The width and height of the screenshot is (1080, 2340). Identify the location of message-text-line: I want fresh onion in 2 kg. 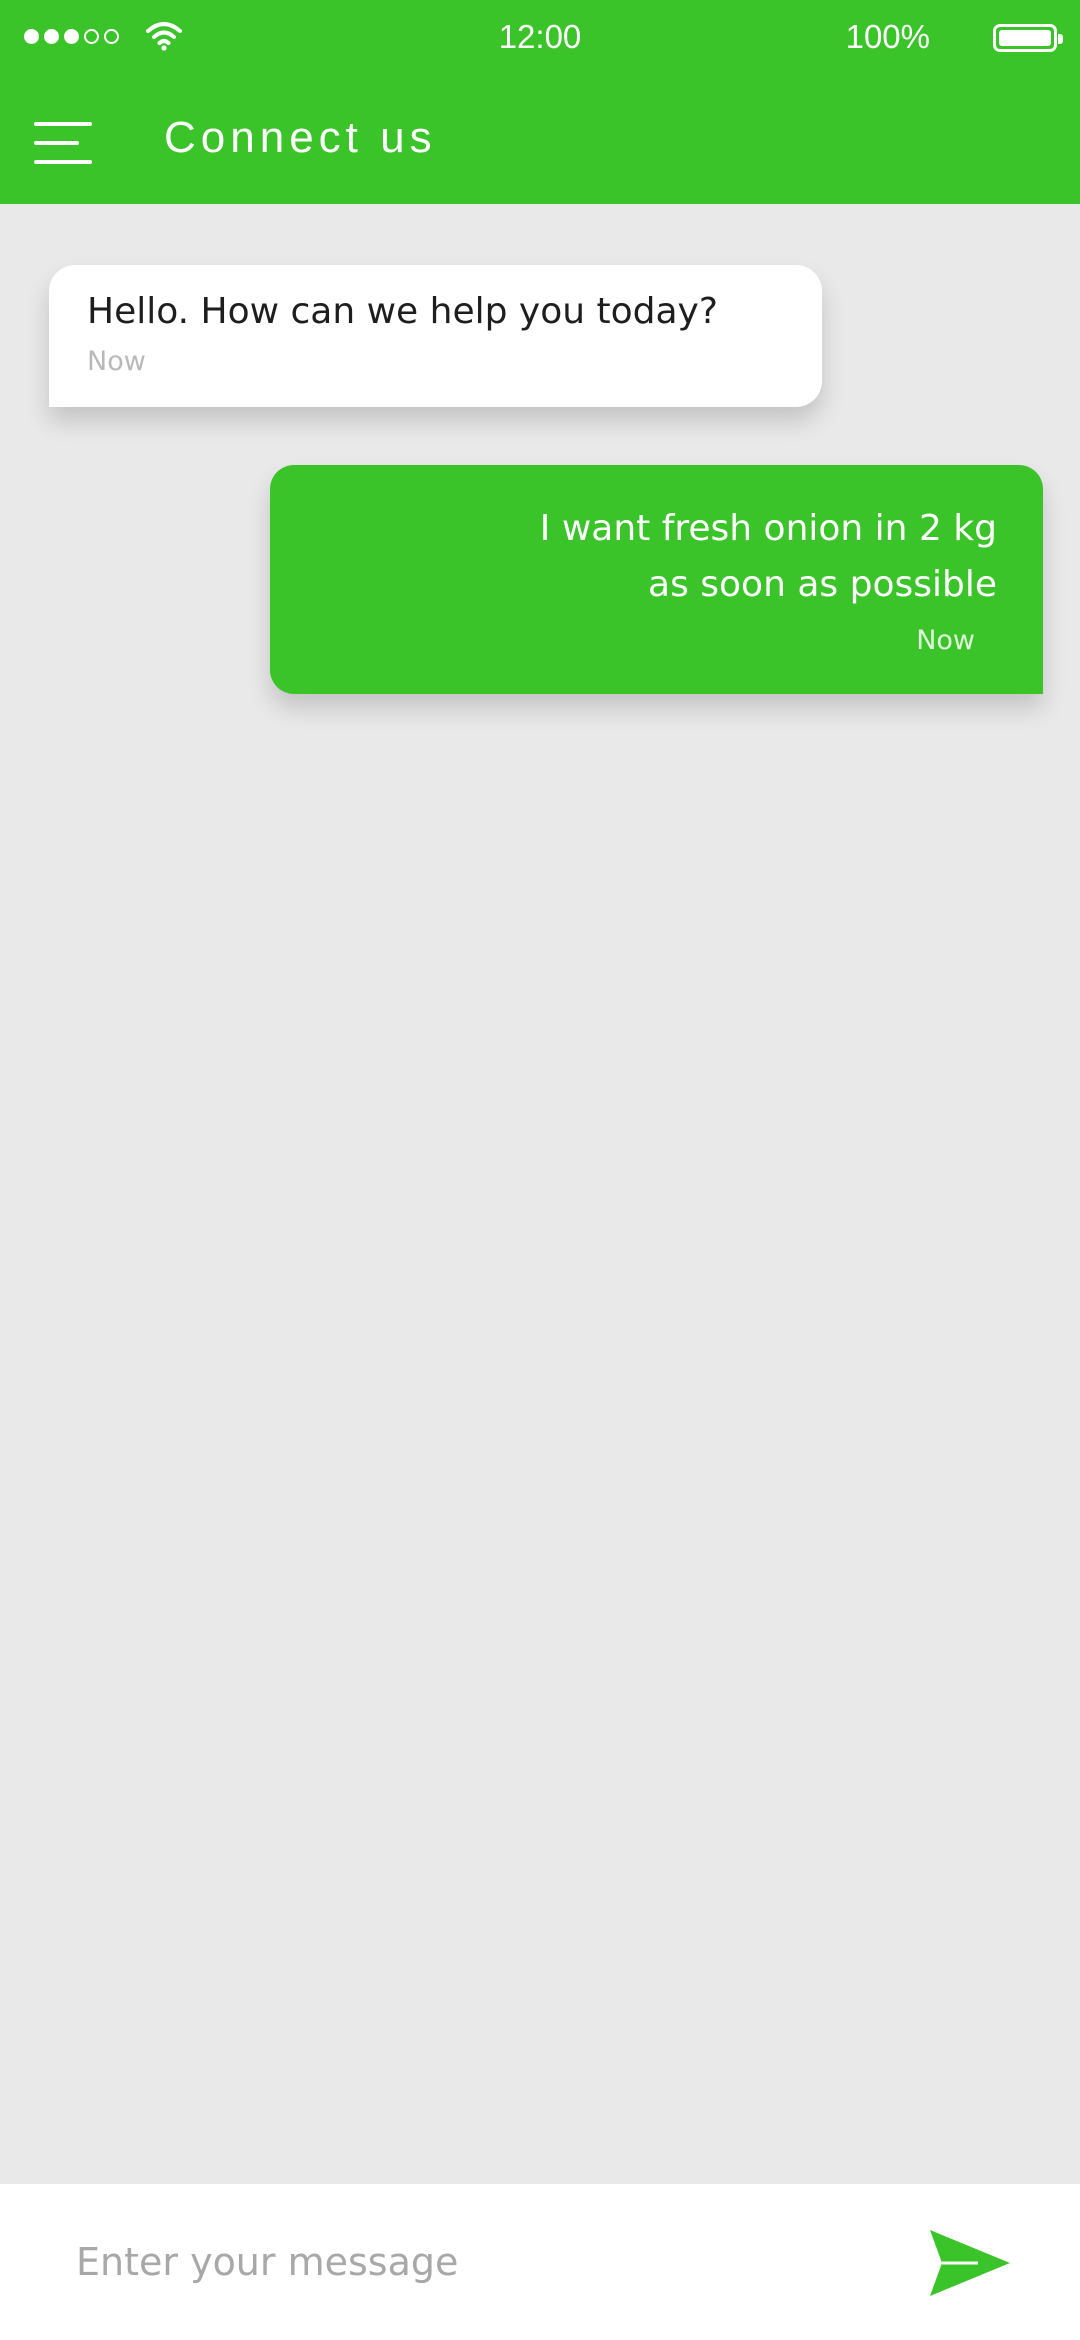
(768, 528).